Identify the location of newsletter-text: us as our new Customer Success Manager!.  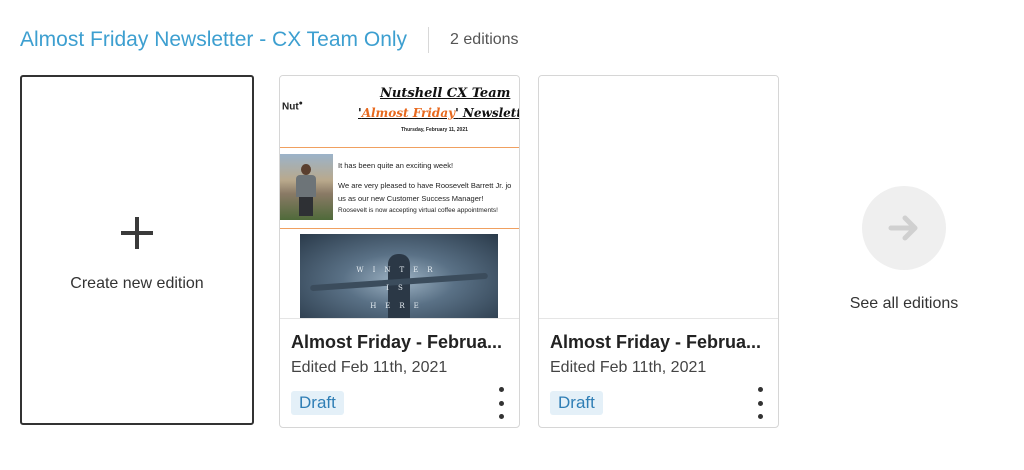
(411, 198).